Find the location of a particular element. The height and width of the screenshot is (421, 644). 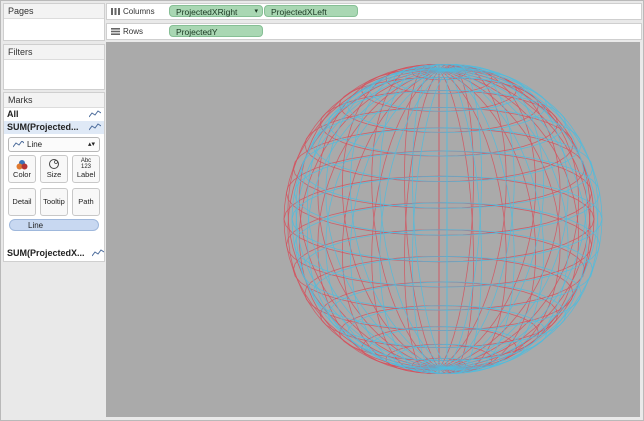

size-icon is located at coordinates (54, 164).